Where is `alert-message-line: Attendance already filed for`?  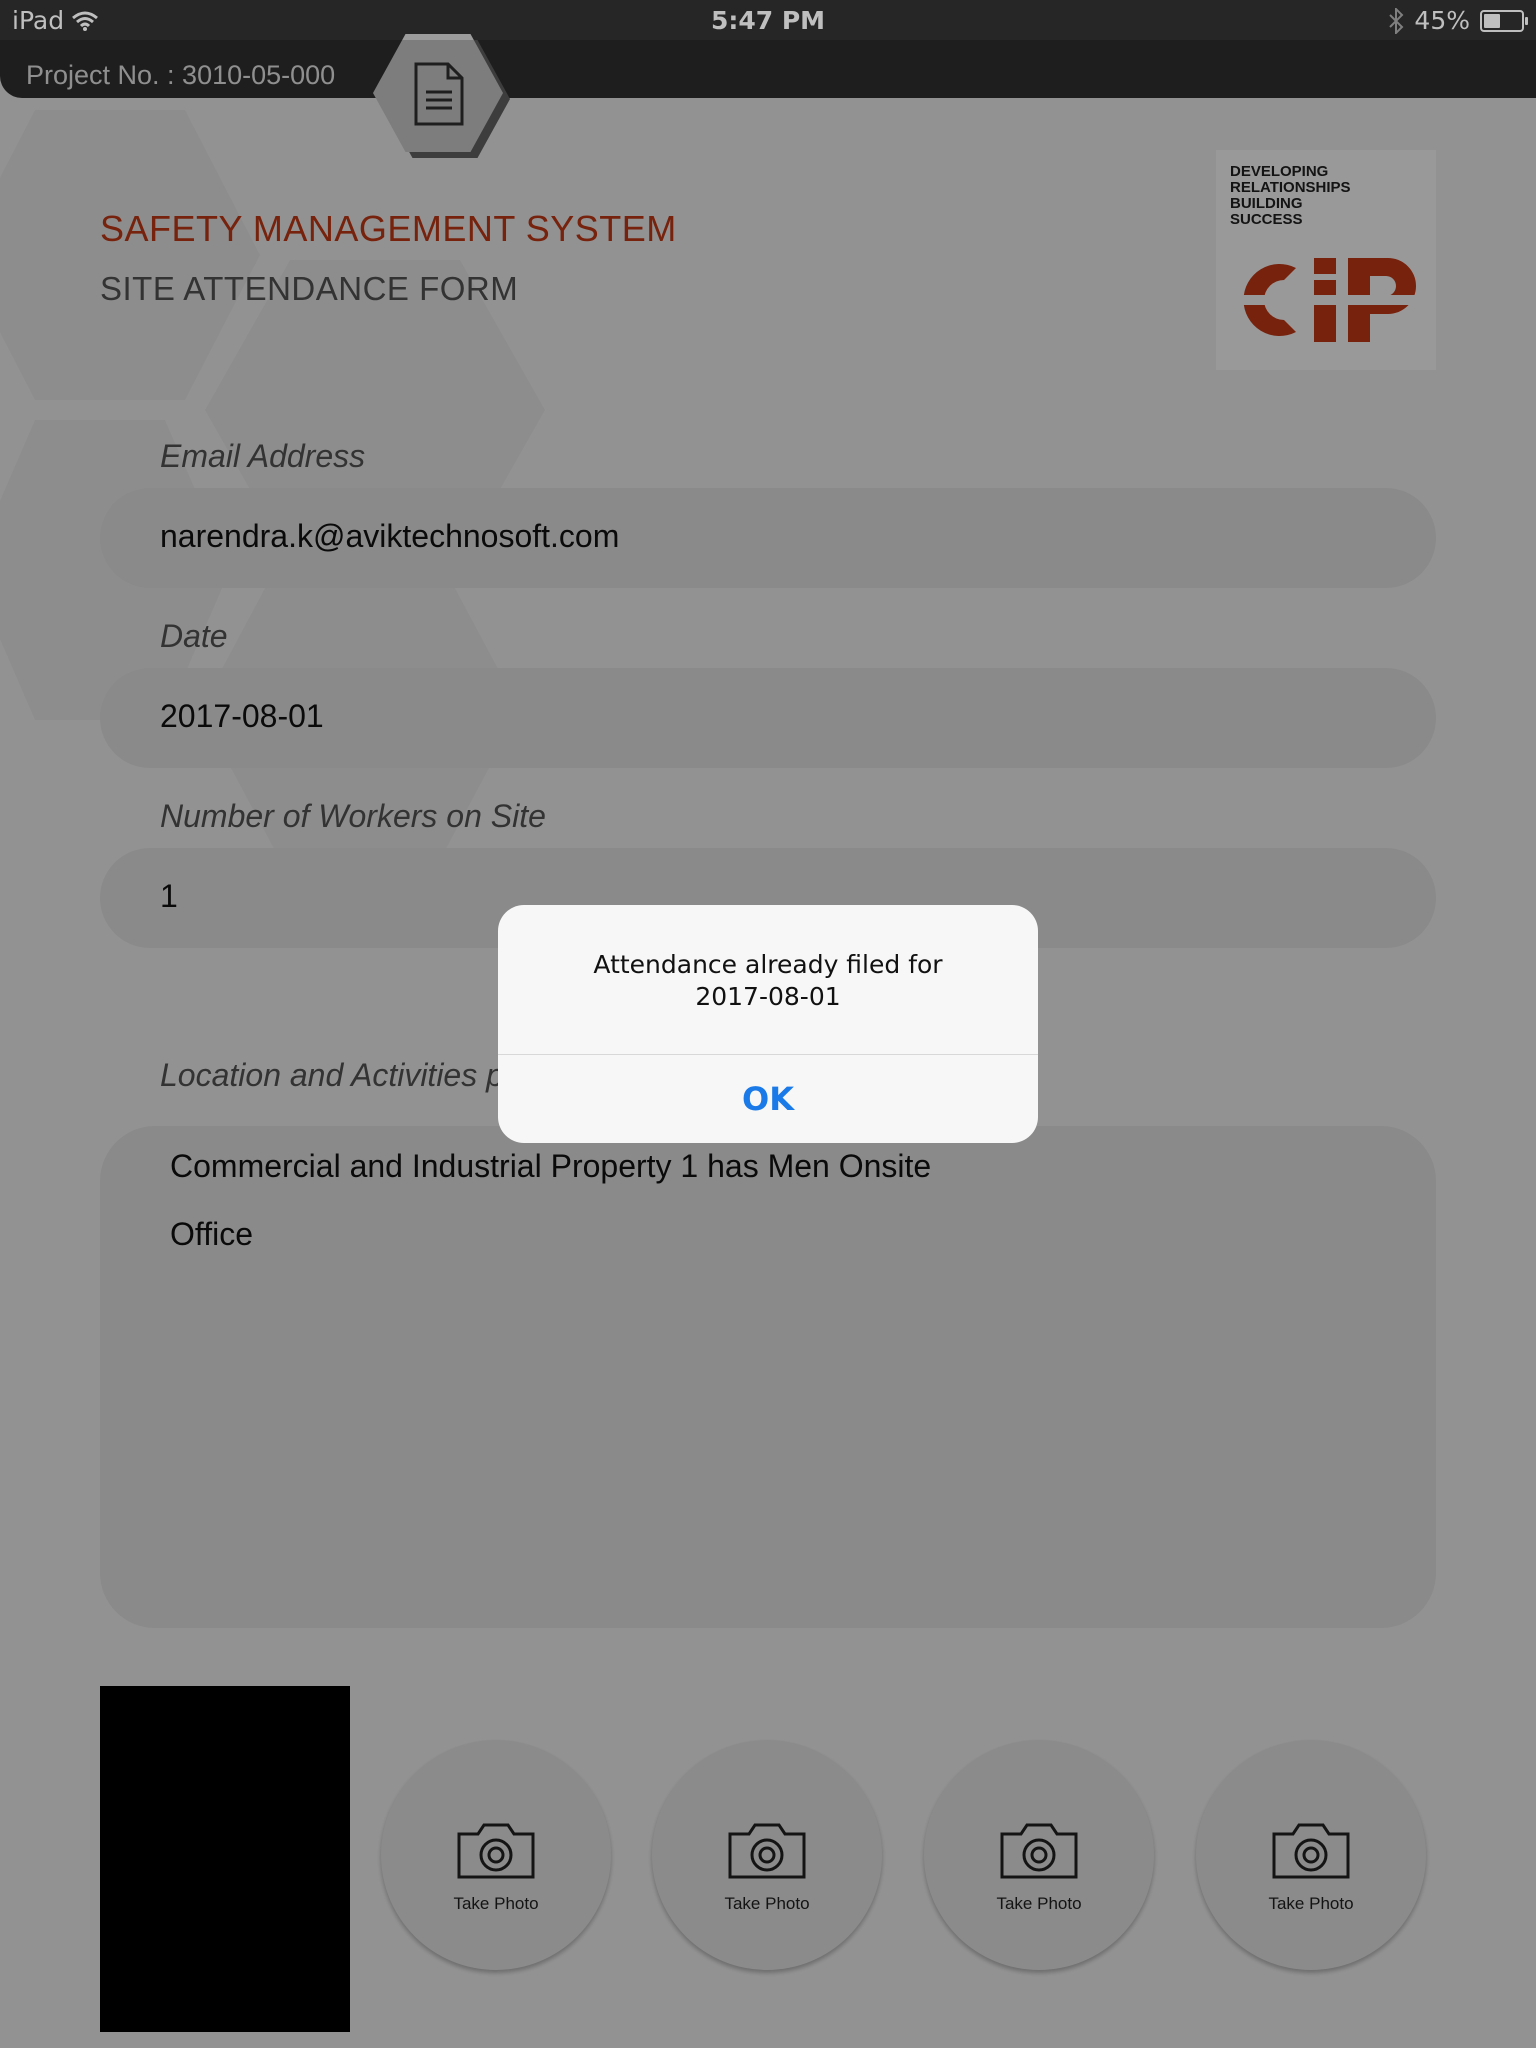
alert-message-line: Attendance already filed for is located at coordinates (768, 964).